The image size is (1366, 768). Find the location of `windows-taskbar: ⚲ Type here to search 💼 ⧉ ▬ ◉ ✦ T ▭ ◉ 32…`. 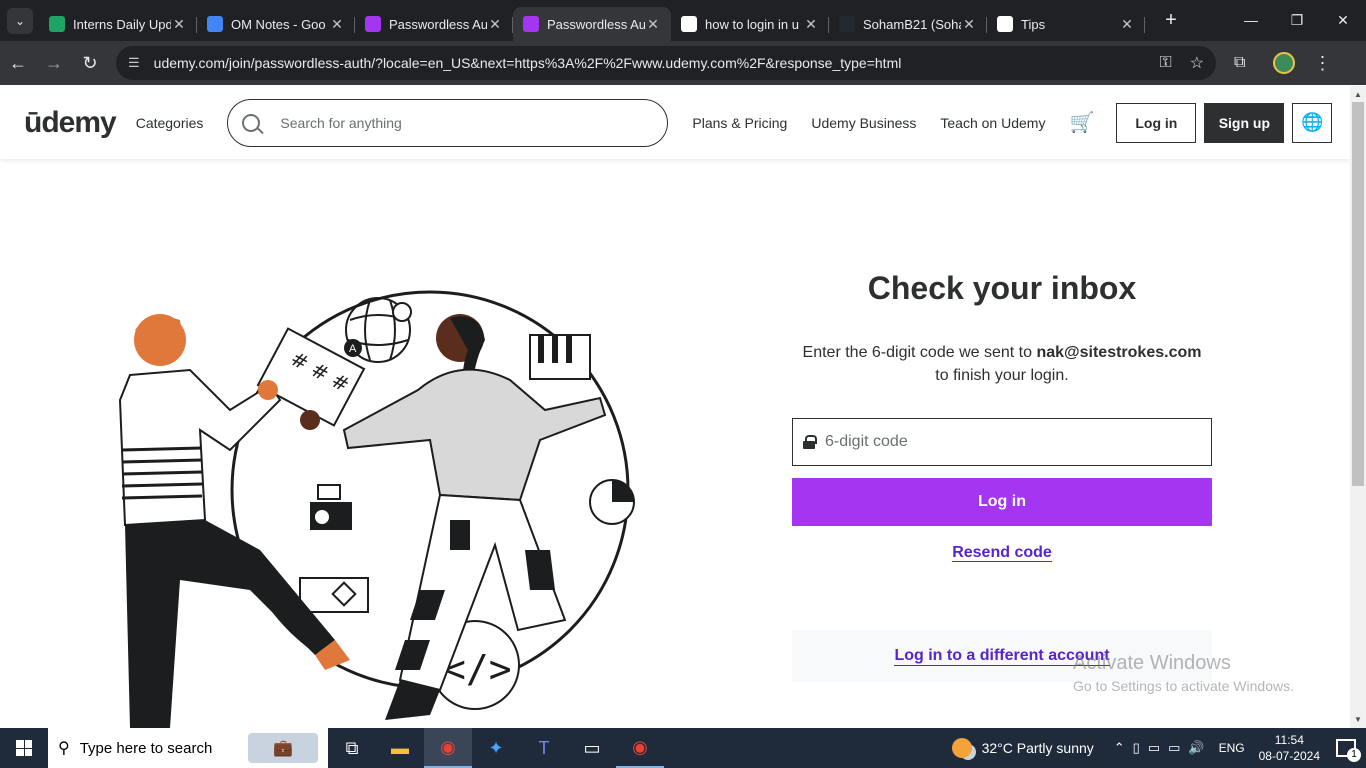

windows-taskbar: ⚲ Type here to search 💼 ⧉ ▬ ◉ ✦ T ▭ ◉ 32… is located at coordinates (683, 748).